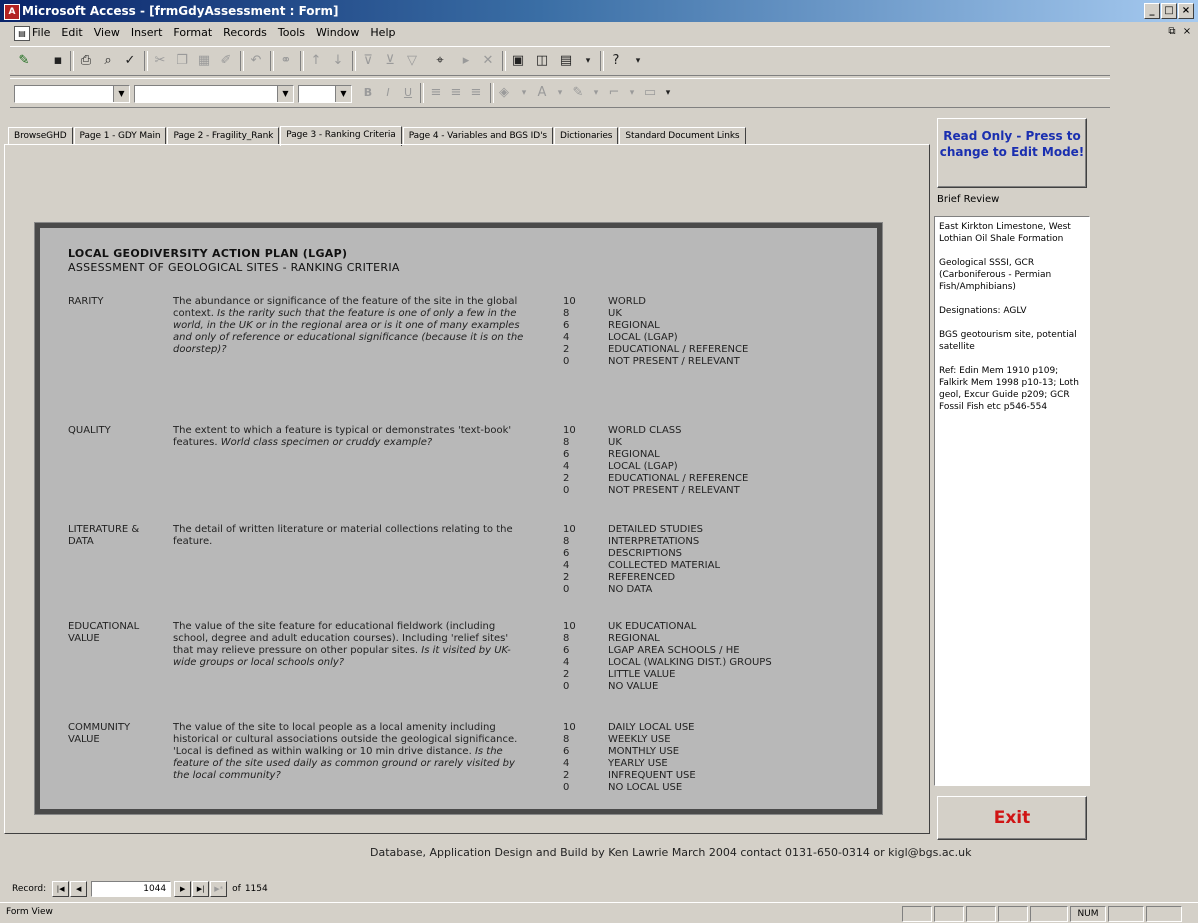 The image size is (1198, 923). What do you see at coordinates (408, 93) in the screenshot?
I see `underline-icon: U` at bounding box center [408, 93].